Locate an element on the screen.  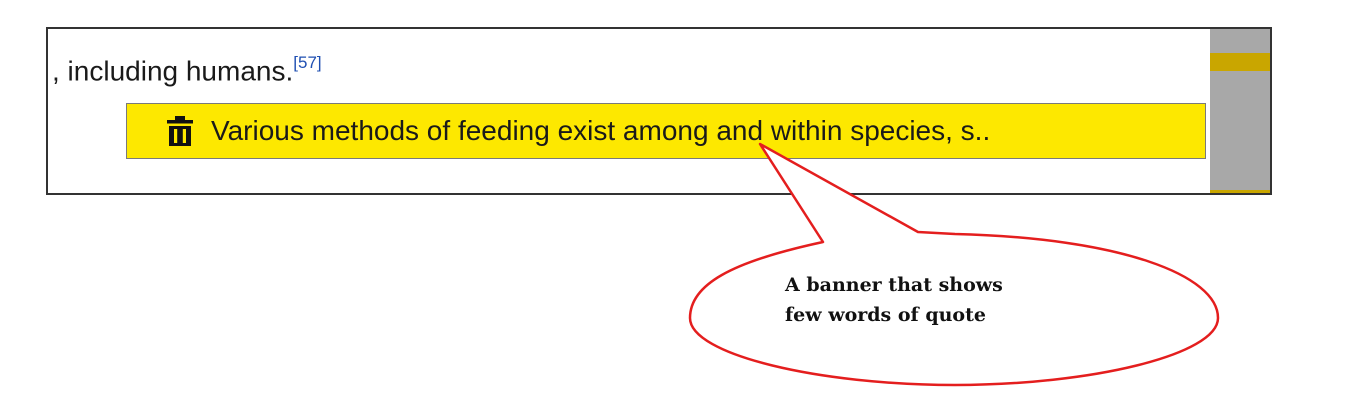
scrollbar-highlight-marker is located at coordinates (1240, 62).